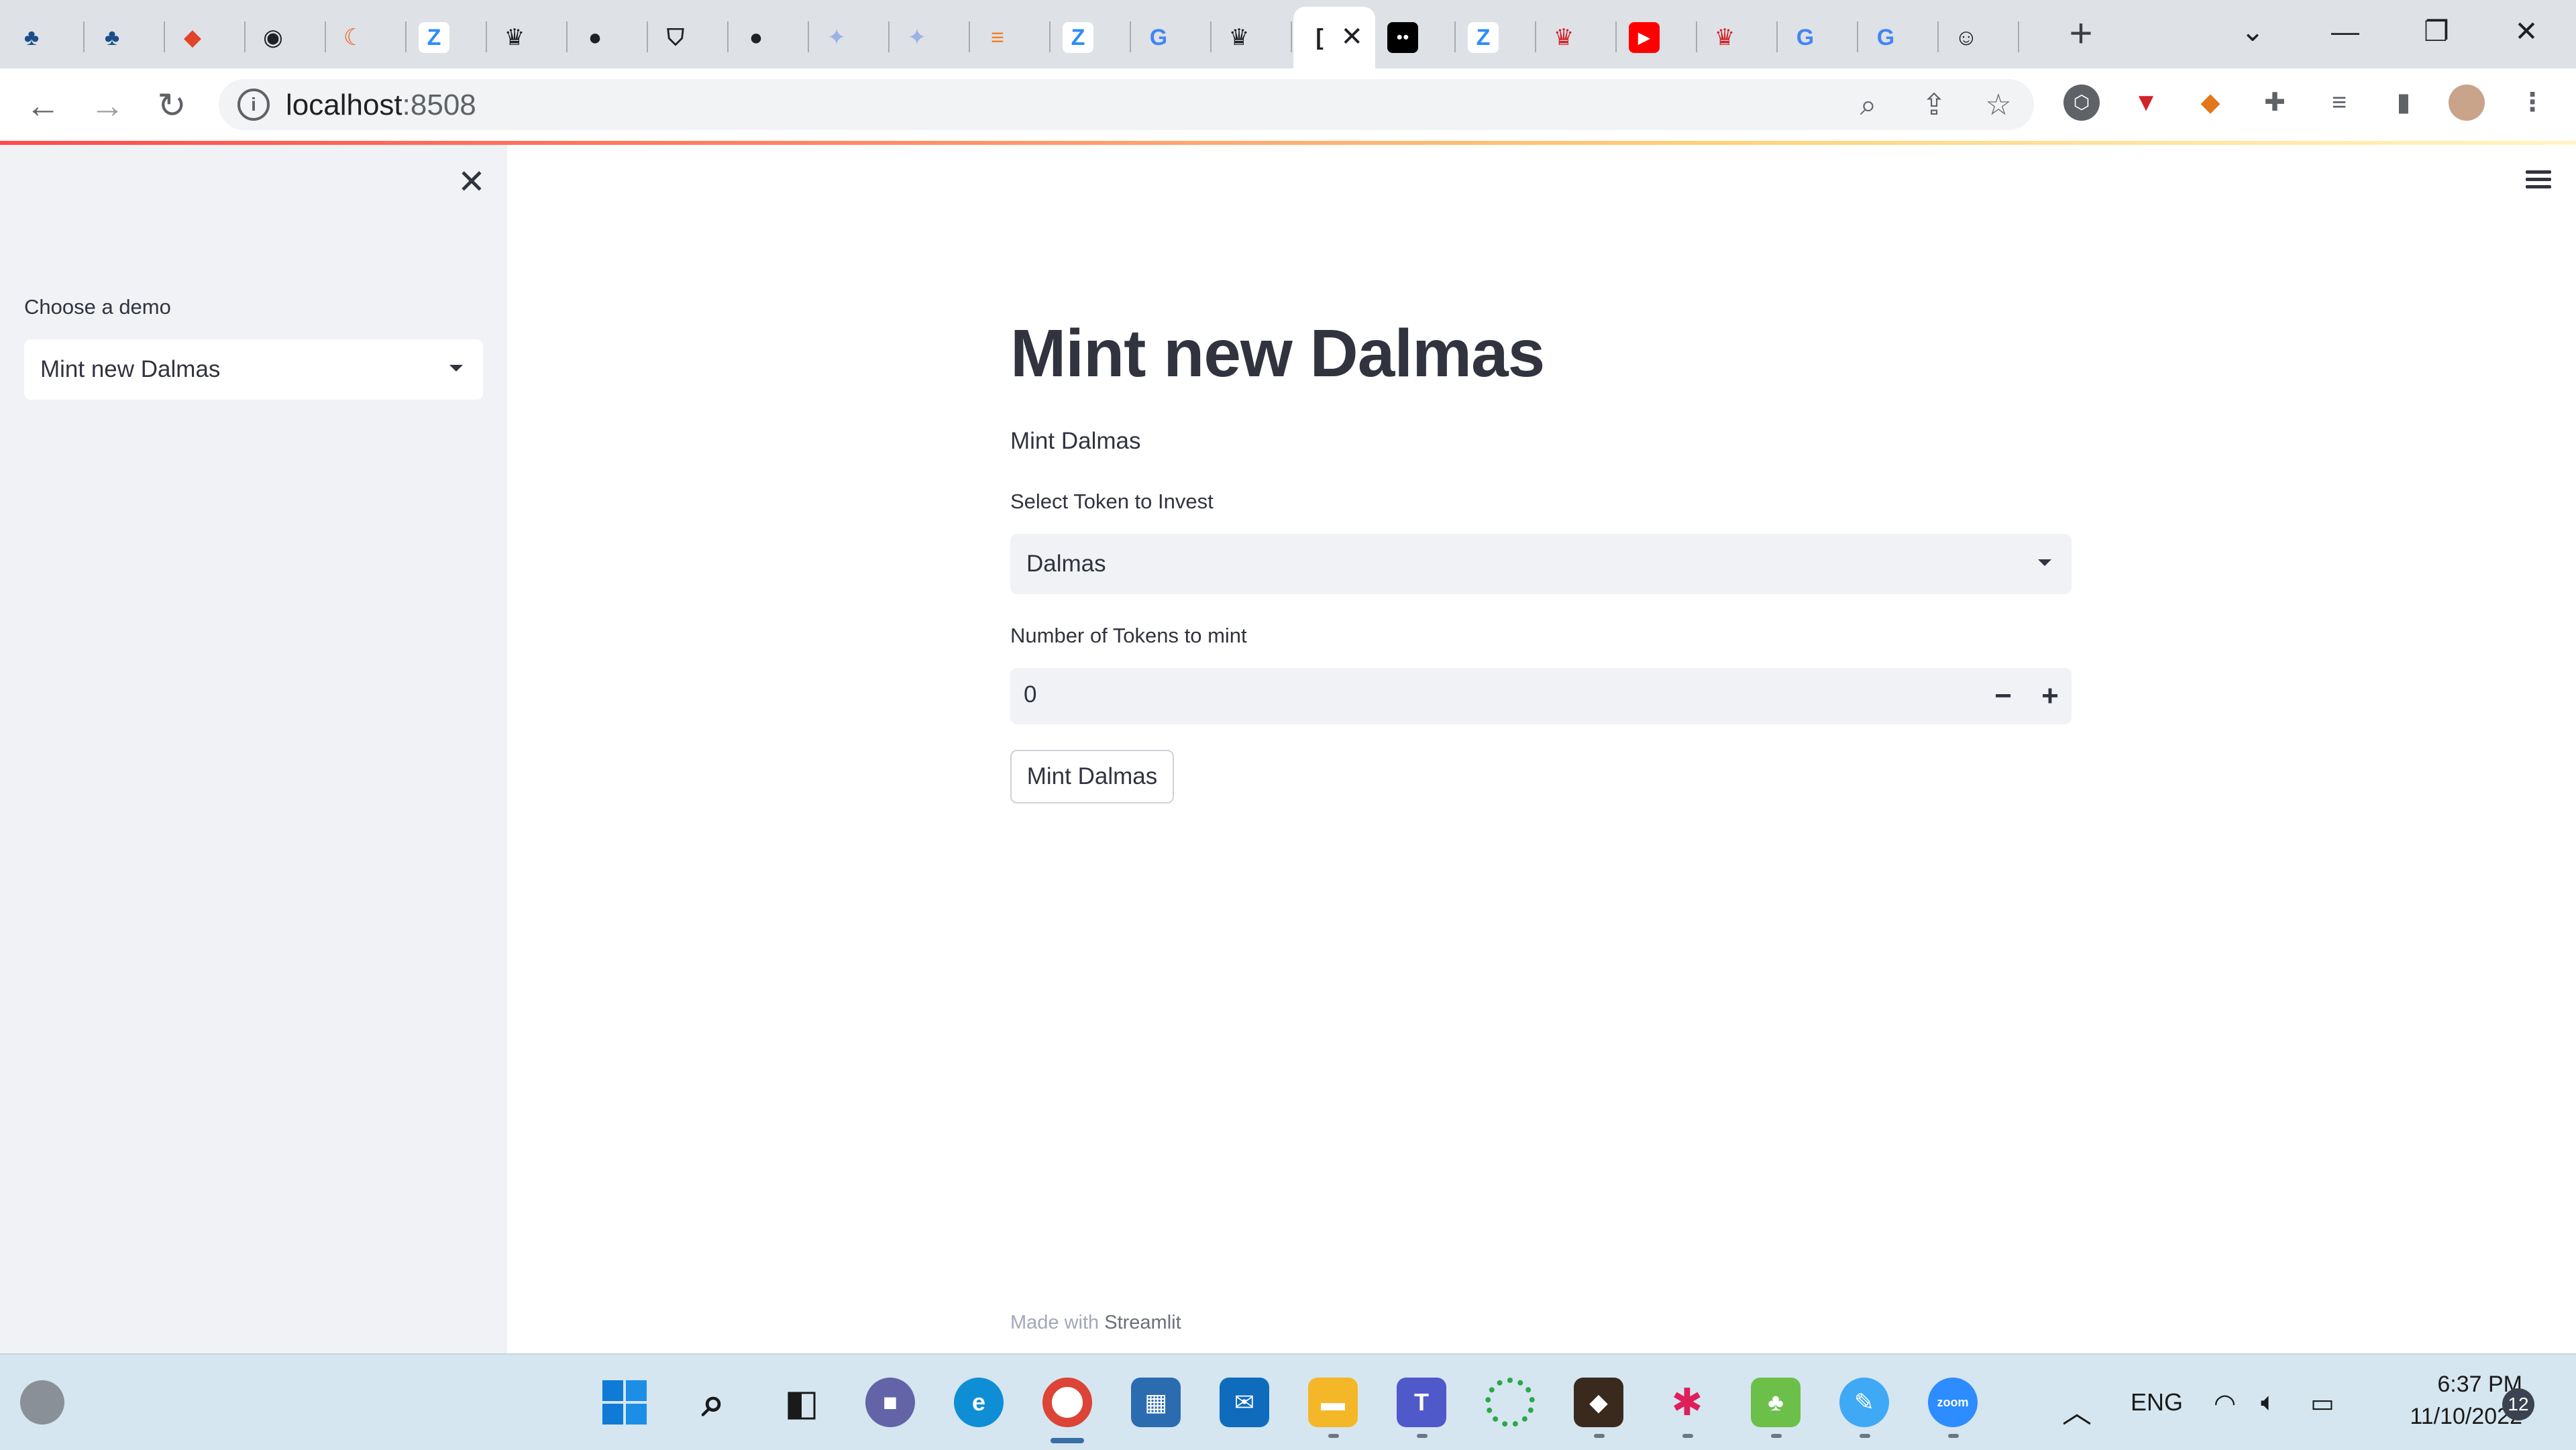 The height and width of the screenshot is (1450, 2576). Describe the element at coordinates (206, 37) in the screenshot. I see `browser-tab: ◆` at that location.